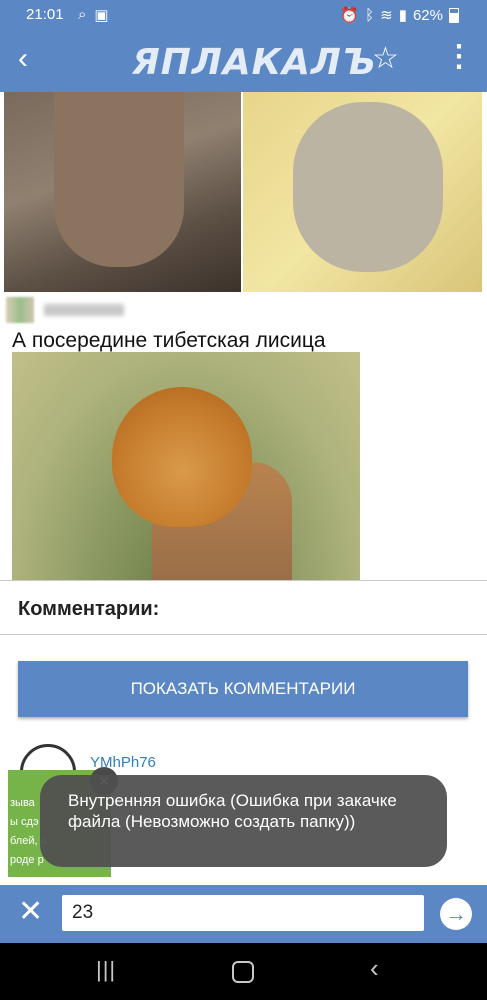 This screenshot has height=1000, width=487. Describe the element at coordinates (23, 59) in the screenshot. I see `back-icon: ‹` at that location.